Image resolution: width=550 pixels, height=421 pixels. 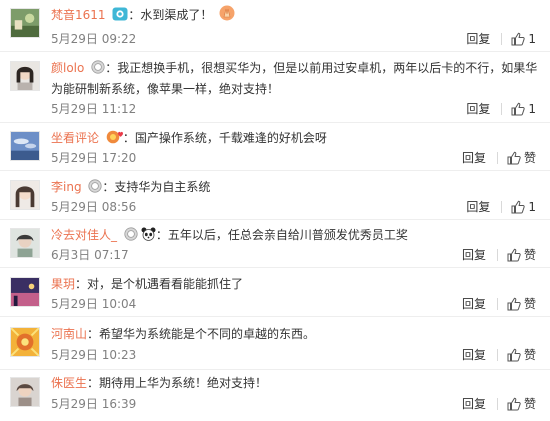 I want to click on comment-body: 国产操作系统，千载难逢的好机会呀, so click(x=230, y=138).